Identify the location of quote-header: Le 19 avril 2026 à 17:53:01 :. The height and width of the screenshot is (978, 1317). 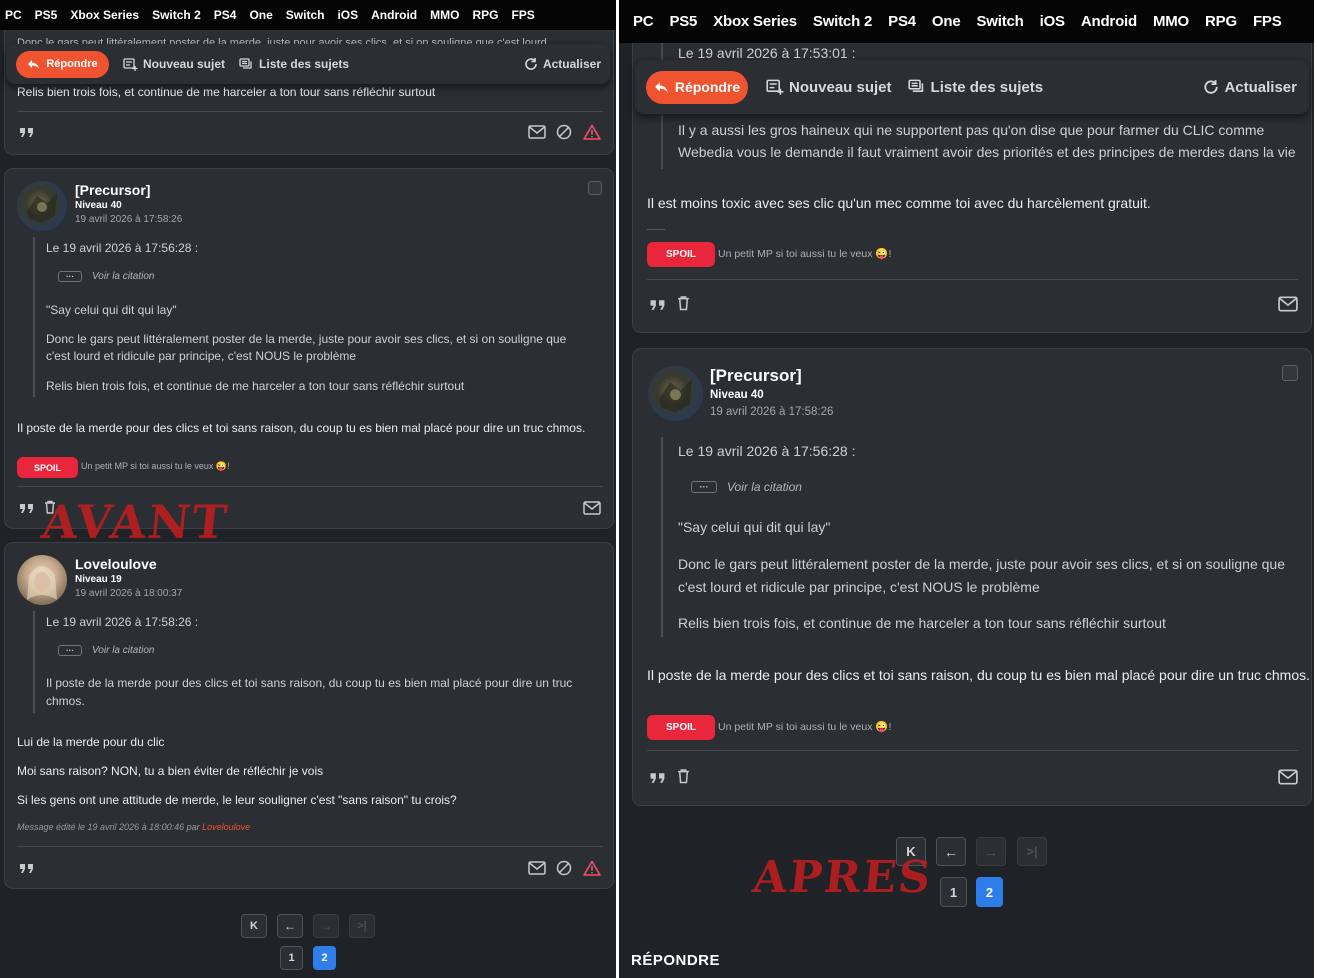
(767, 53).